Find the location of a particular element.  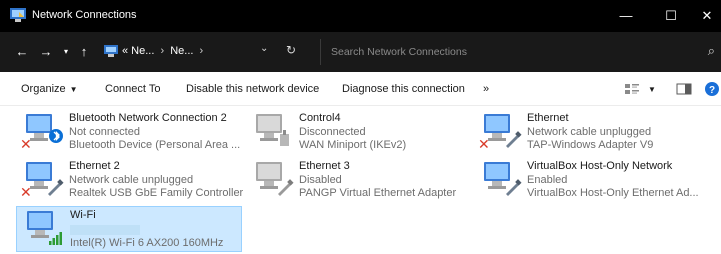

diagnose-connection-button: Diagnose this connection is located at coordinates (403, 89).